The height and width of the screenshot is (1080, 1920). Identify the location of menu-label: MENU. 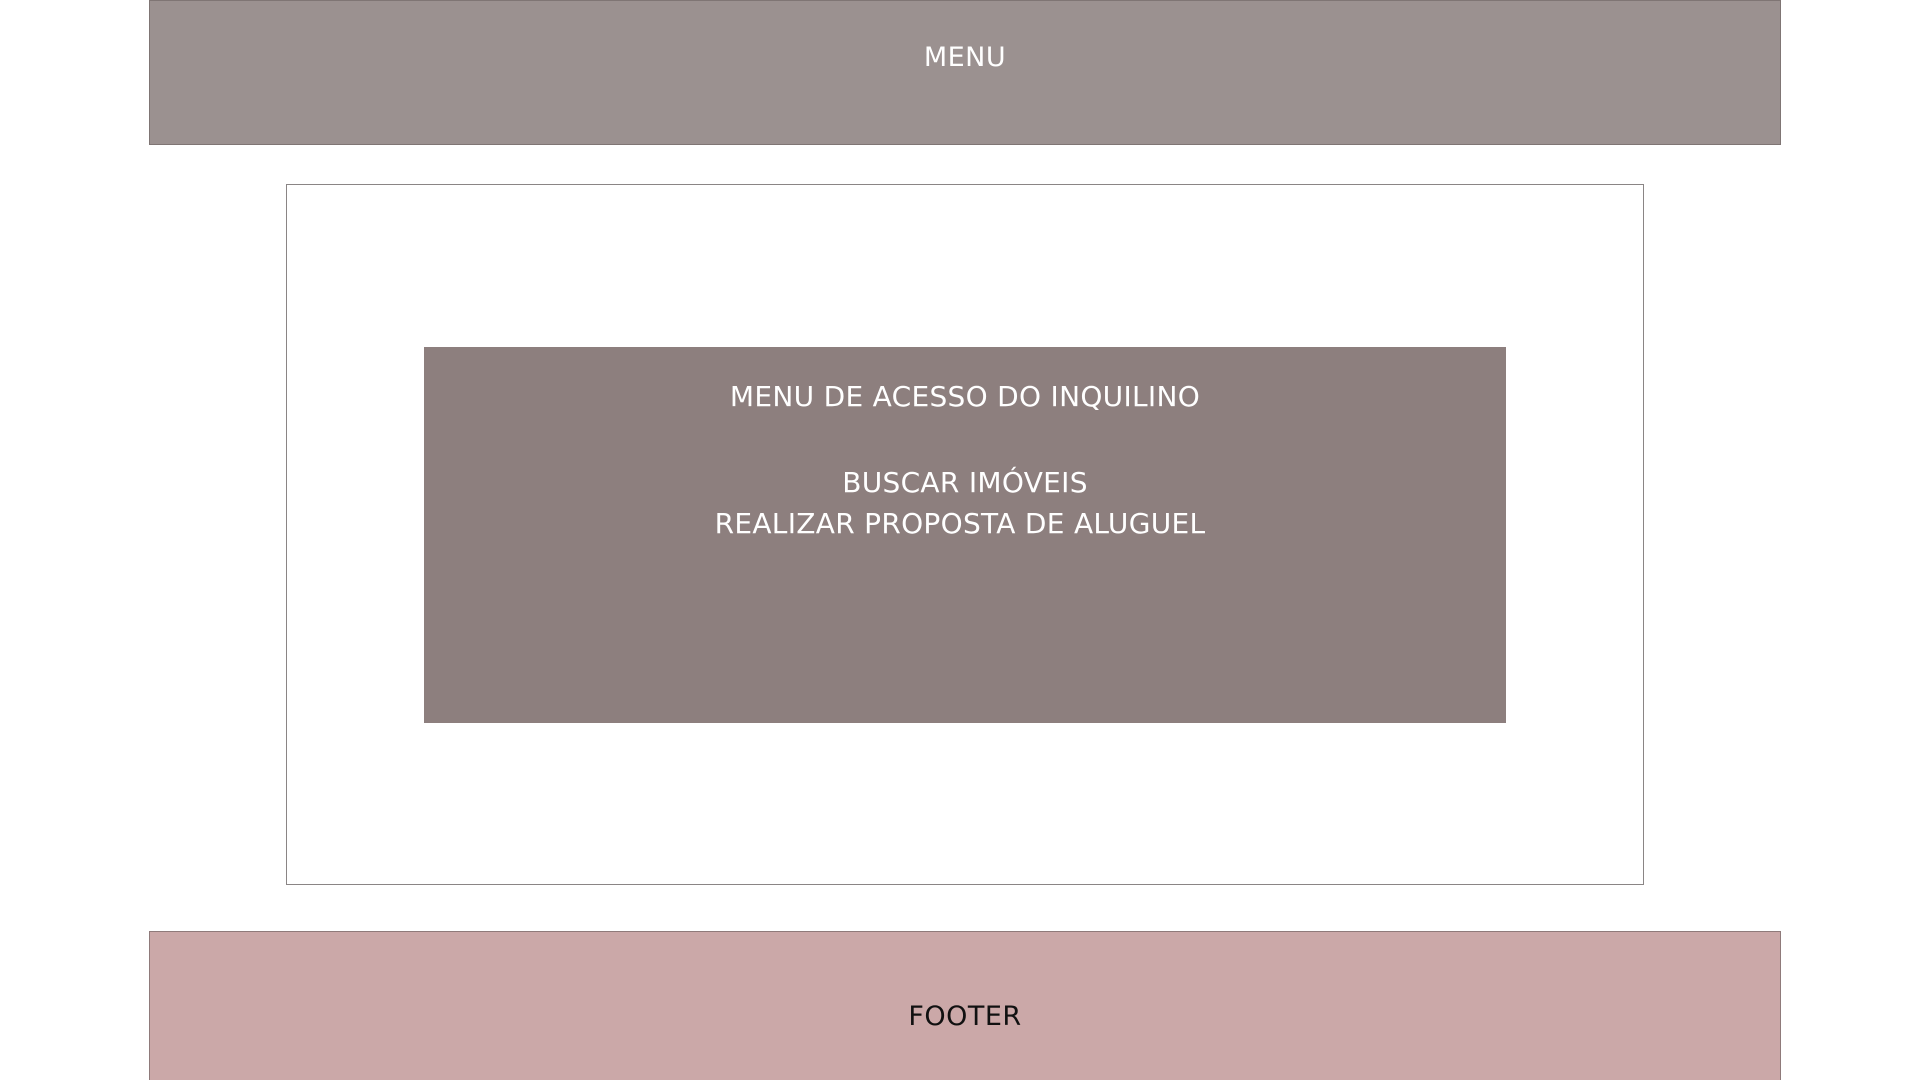
(965, 57).